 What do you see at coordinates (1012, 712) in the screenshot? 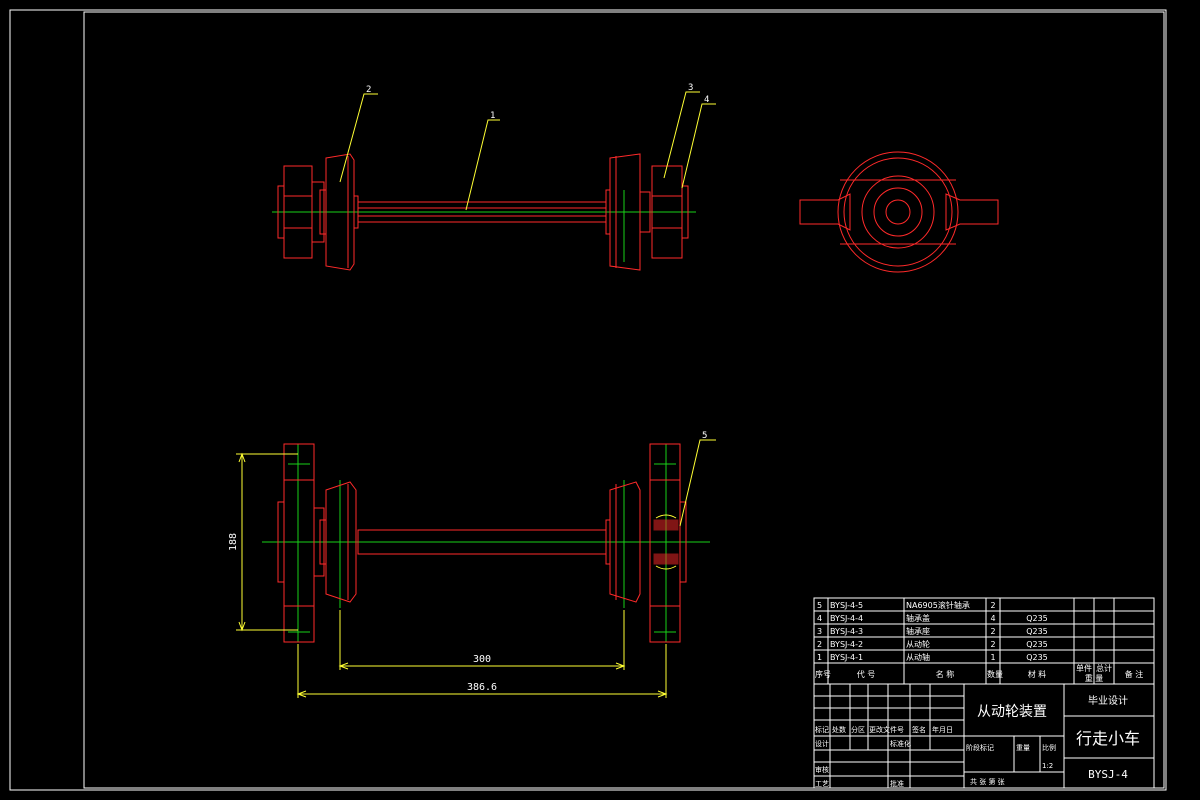
I see `drawing-name: 从动轮装置` at bounding box center [1012, 712].